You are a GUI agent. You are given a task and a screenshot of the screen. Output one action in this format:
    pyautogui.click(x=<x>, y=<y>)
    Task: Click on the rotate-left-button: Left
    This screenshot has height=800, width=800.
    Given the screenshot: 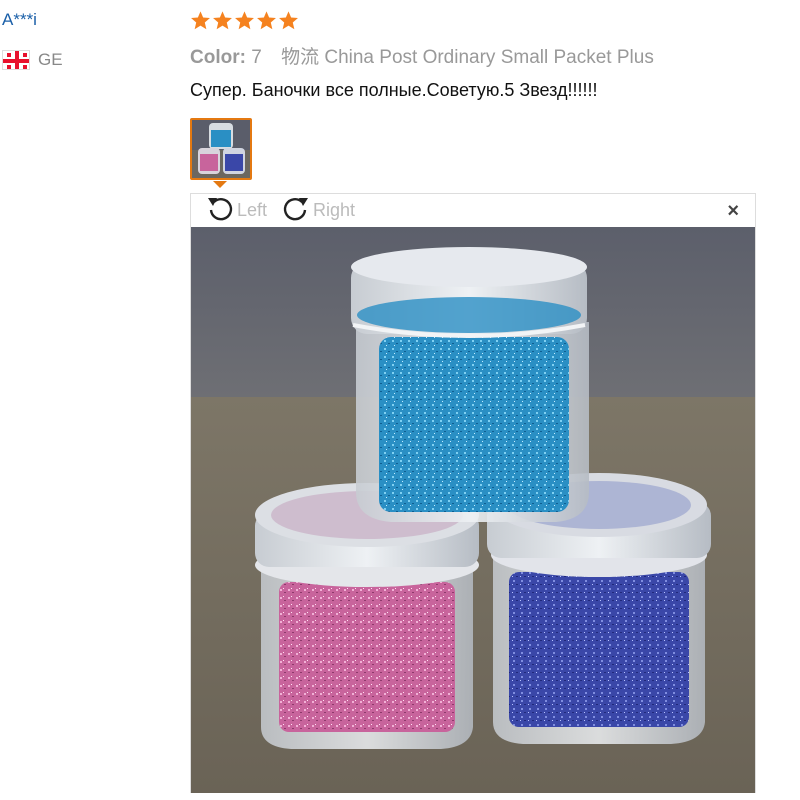 What is the action you would take?
    pyautogui.click(x=236, y=210)
    